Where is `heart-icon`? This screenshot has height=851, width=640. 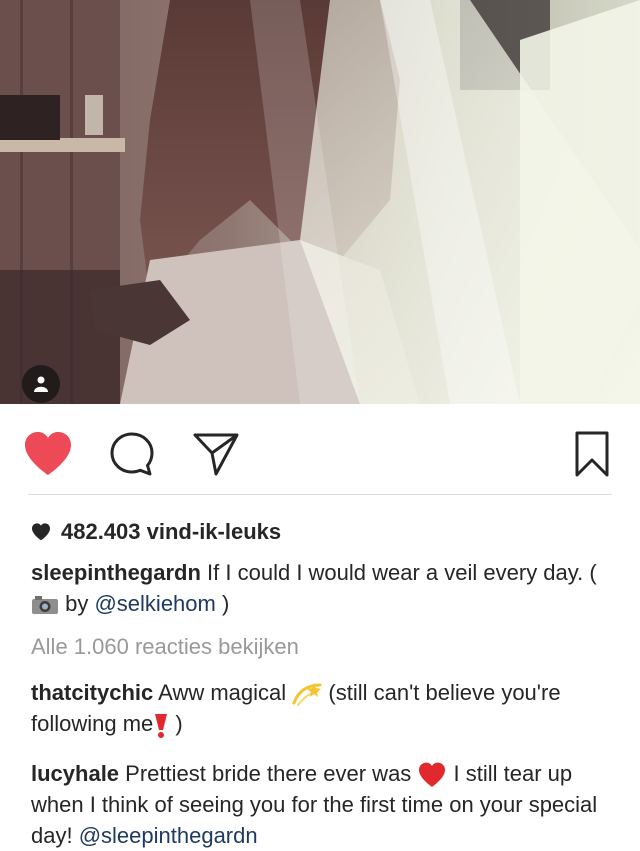 heart-icon is located at coordinates (48, 453).